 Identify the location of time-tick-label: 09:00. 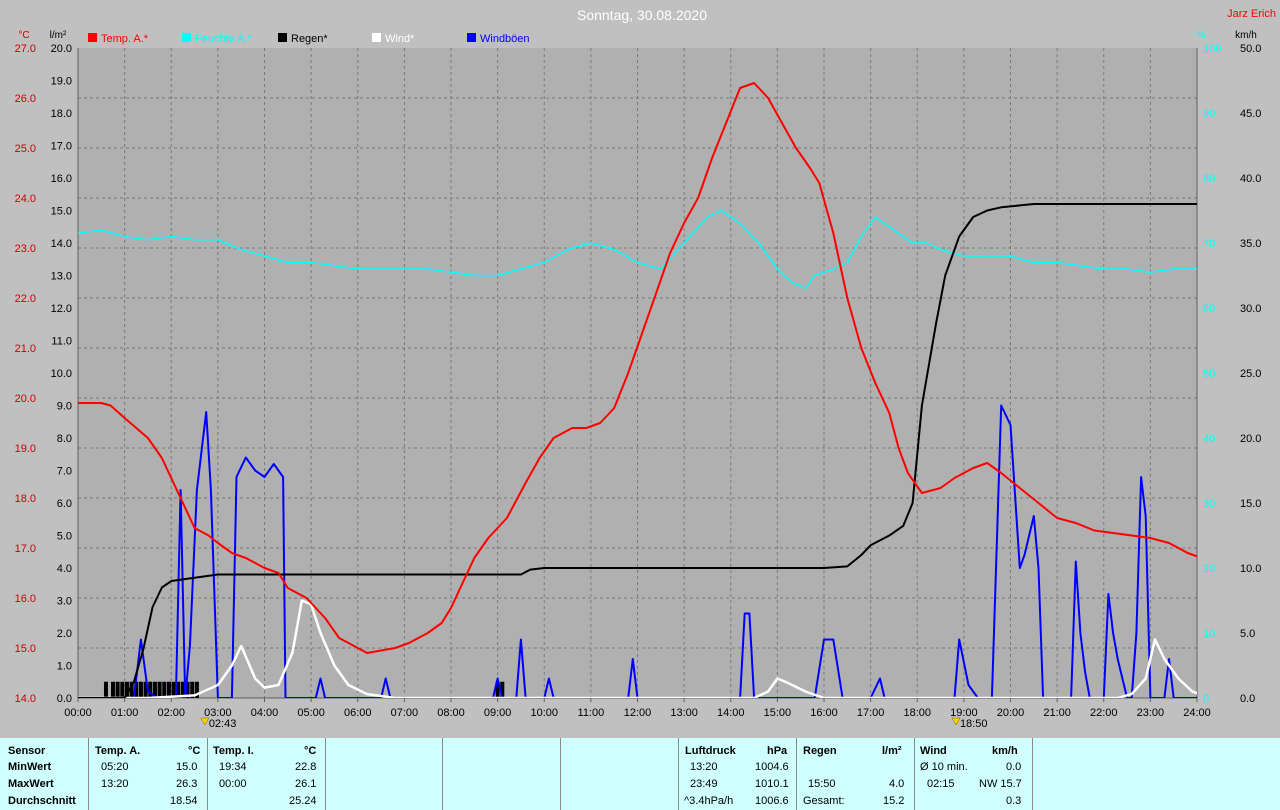
(498, 713).